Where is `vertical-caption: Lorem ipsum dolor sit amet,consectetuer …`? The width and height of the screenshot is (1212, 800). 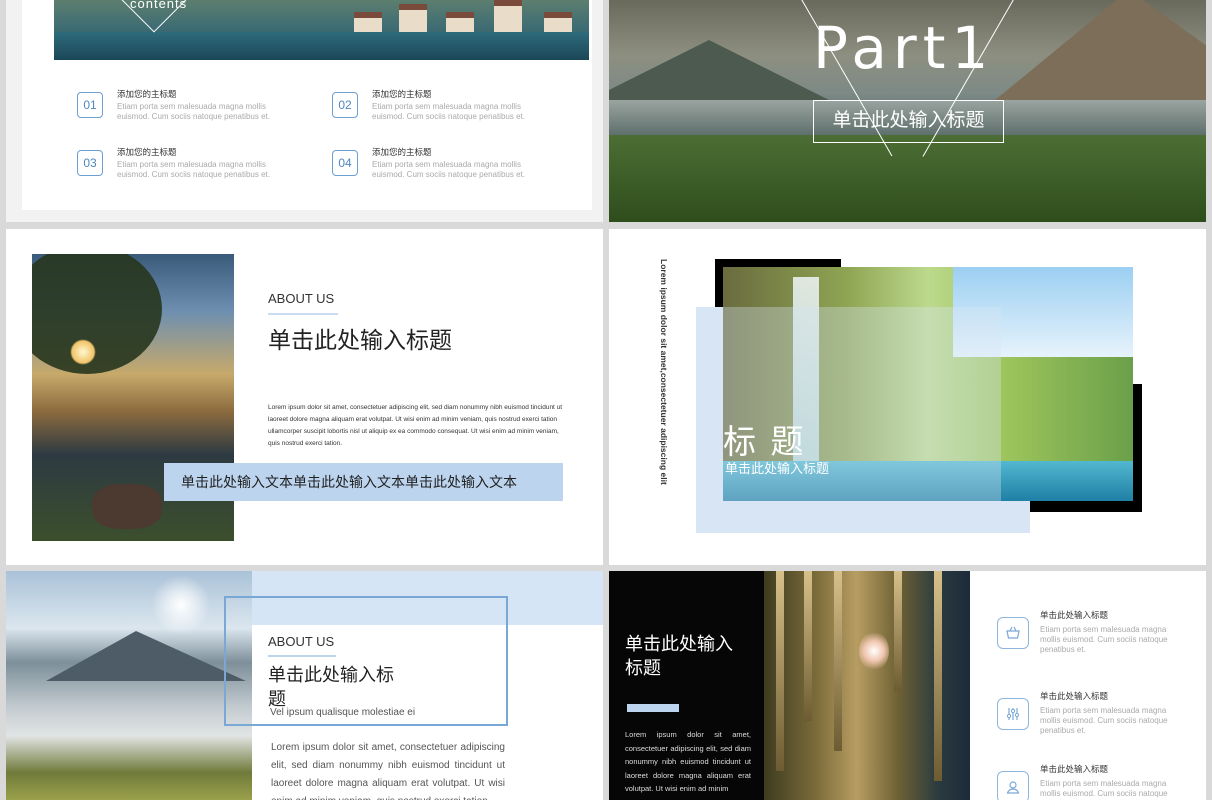 vertical-caption: Lorem ipsum dolor sit amet,consectetuer … is located at coordinates (664, 372).